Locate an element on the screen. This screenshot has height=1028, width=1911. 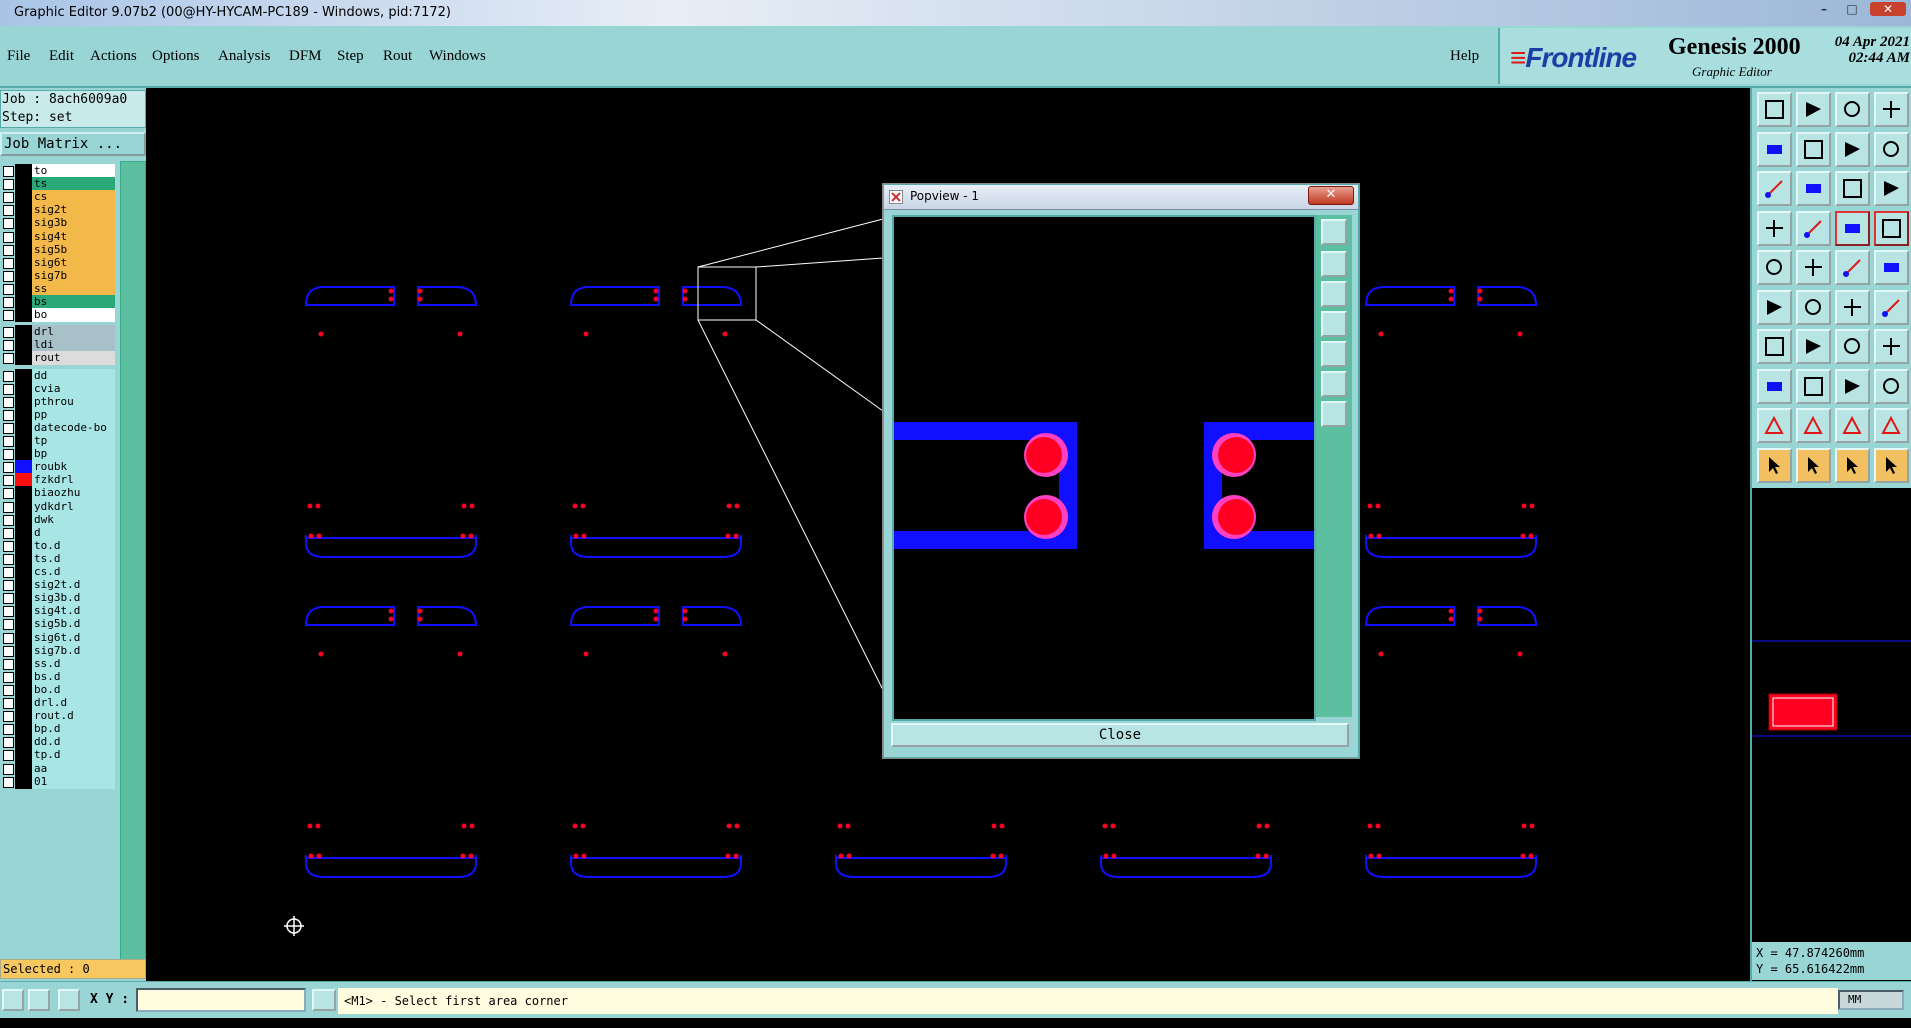
layer-row: sig2t.d is located at coordinates (59, 585).